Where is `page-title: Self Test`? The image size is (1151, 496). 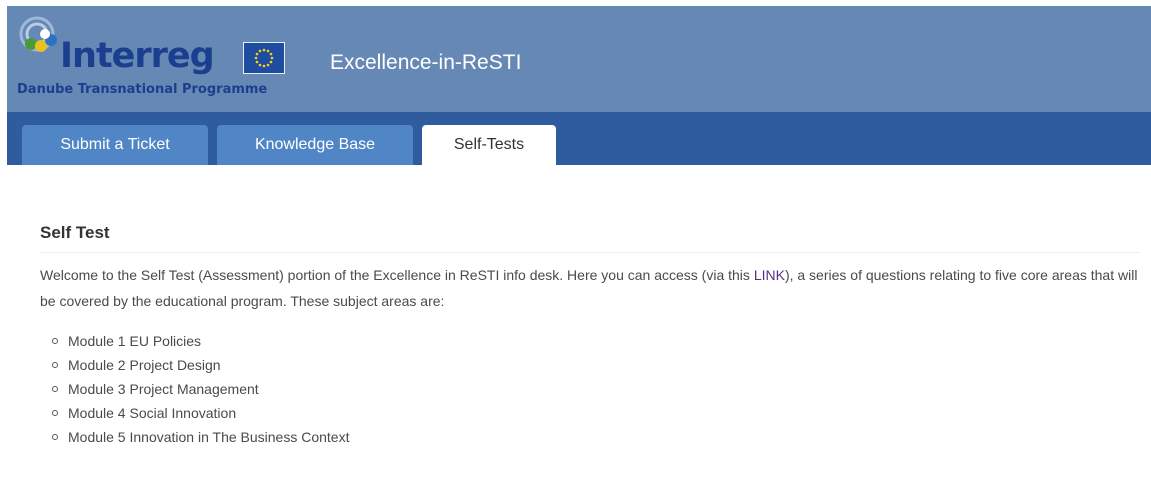 page-title: Self Test is located at coordinates (590, 237).